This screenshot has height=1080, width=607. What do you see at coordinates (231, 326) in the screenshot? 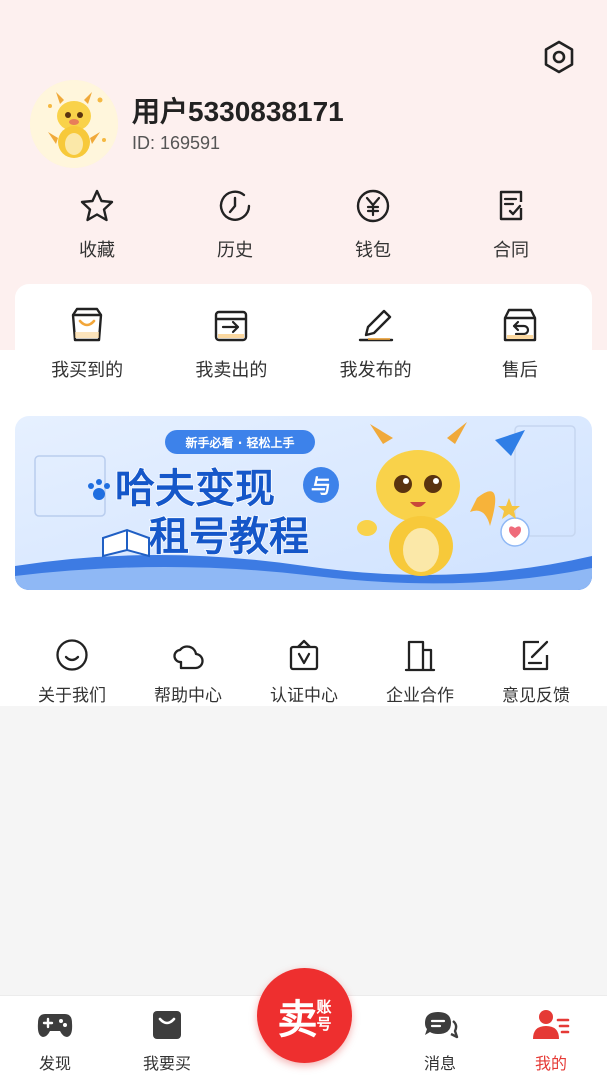
I see `sold-box-icon` at bounding box center [231, 326].